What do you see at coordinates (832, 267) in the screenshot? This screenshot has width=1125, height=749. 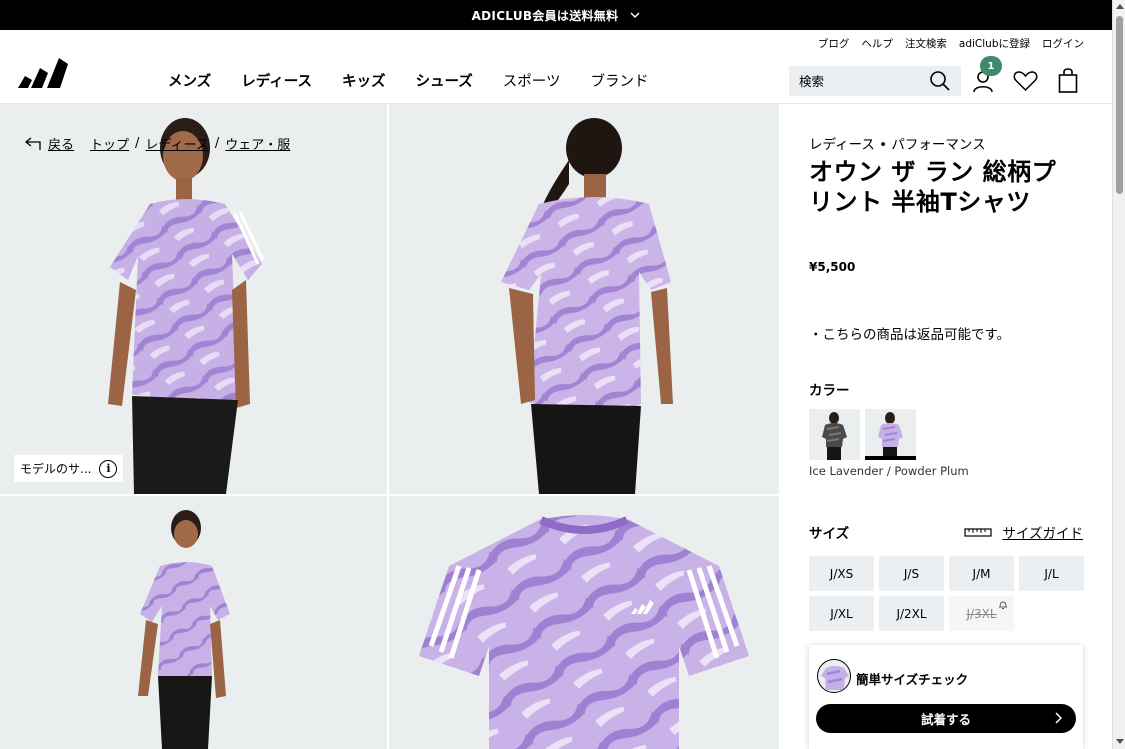 I see `product-price: ¥5,500` at bounding box center [832, 267].